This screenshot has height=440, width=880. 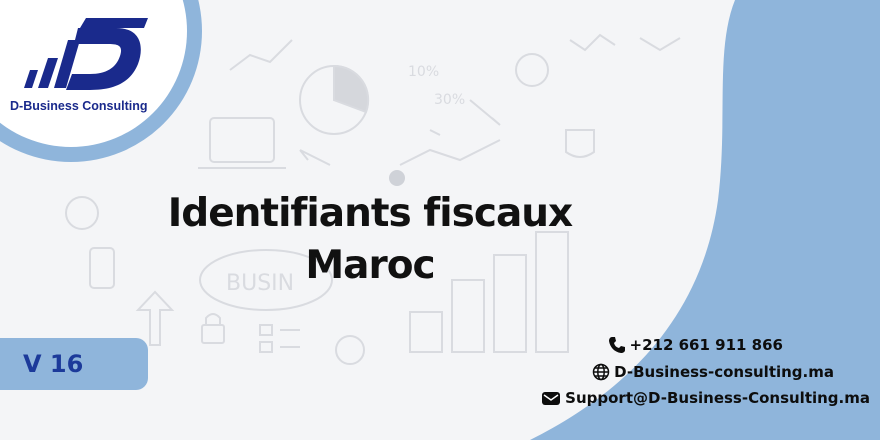 I want to click on email-link: Support@D-Business-Consulting.ma, so click(x=717, y=398).